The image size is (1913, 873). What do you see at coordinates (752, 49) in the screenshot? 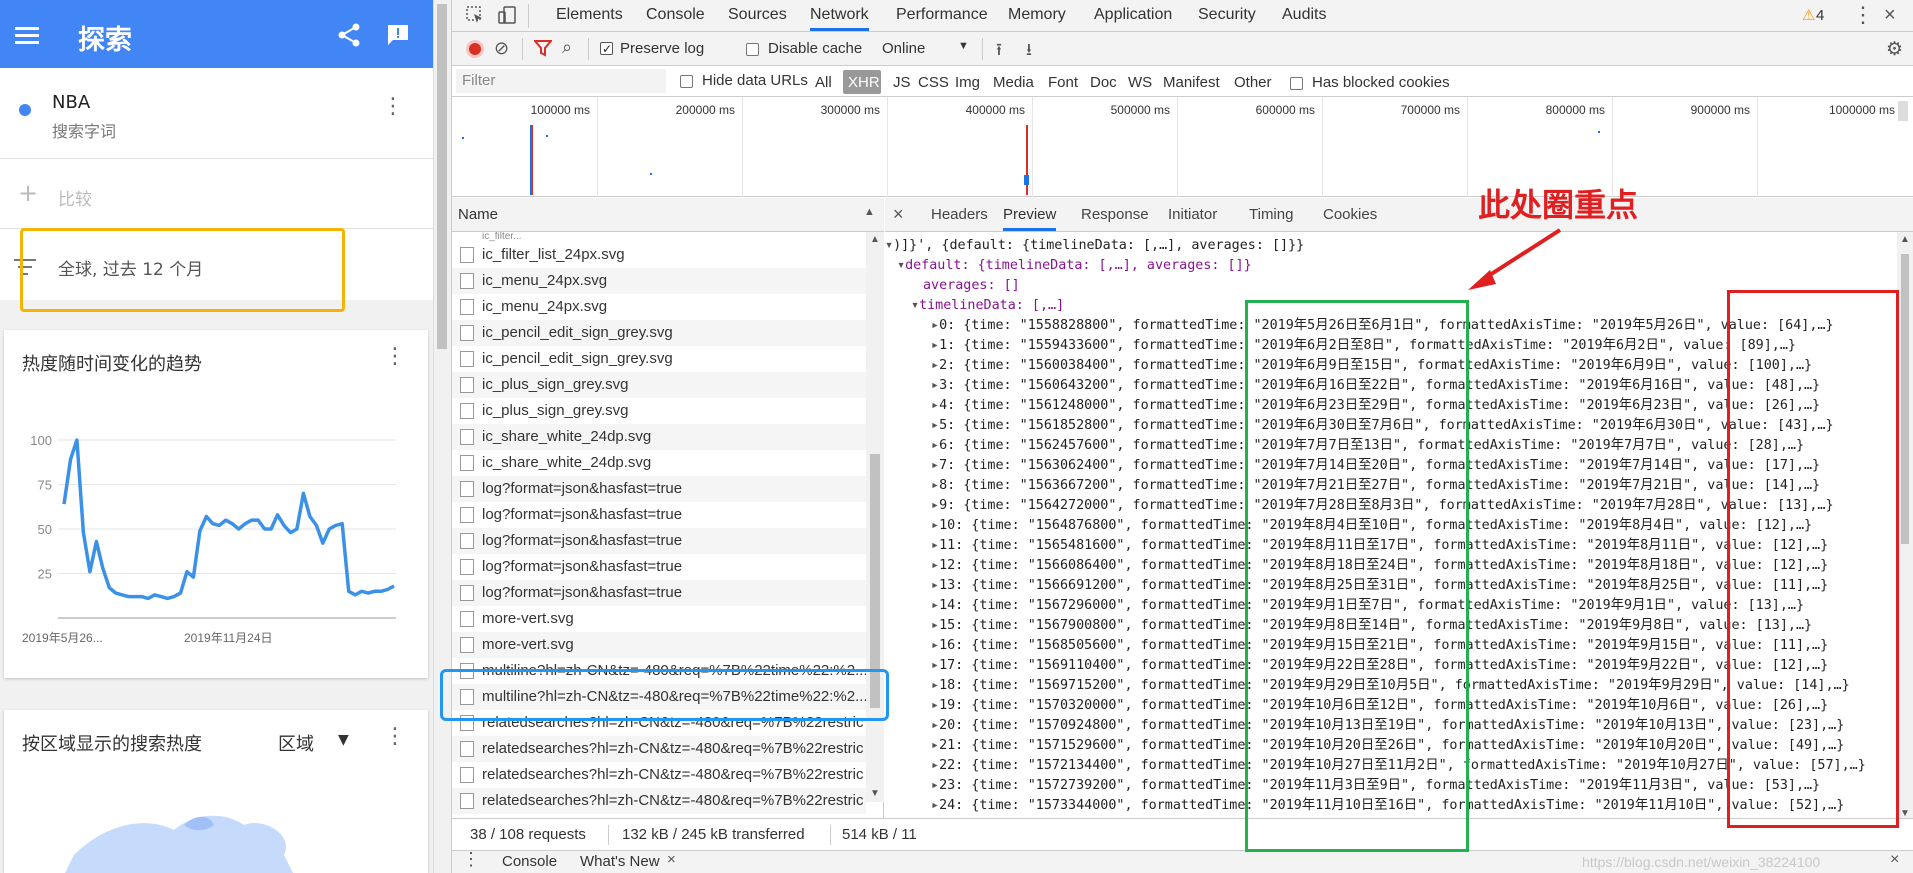
I see `disable-cache-checkbox` at bounding box center [752, 49].